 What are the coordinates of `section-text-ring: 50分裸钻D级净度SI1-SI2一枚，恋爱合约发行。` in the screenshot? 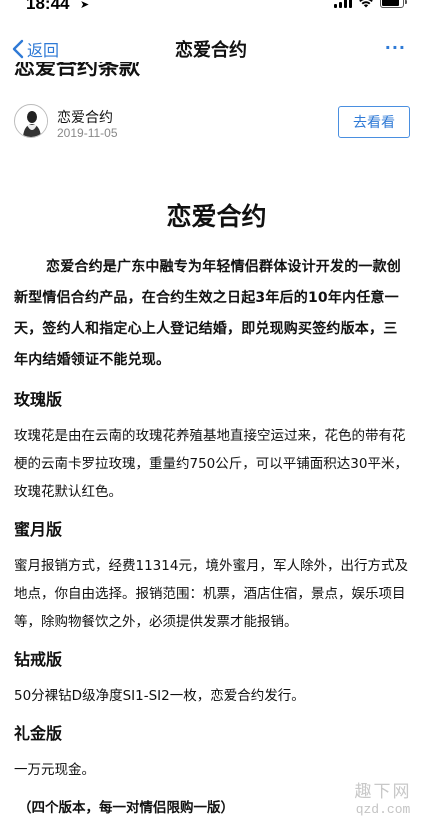 It's located at (159, 696).